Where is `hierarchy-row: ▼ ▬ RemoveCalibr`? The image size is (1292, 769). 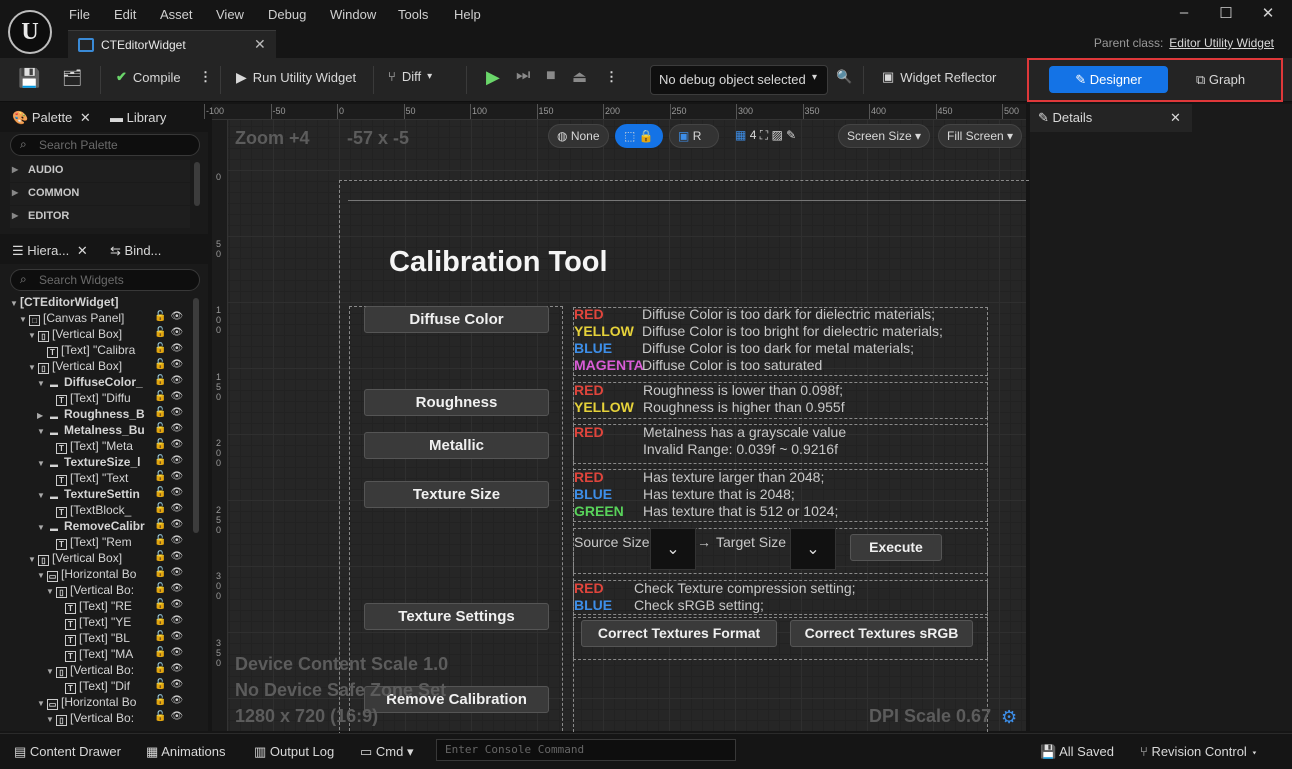 hierarchy-row: ▼ ▬ RemoveCalibr is located at coordinates (99, 527).